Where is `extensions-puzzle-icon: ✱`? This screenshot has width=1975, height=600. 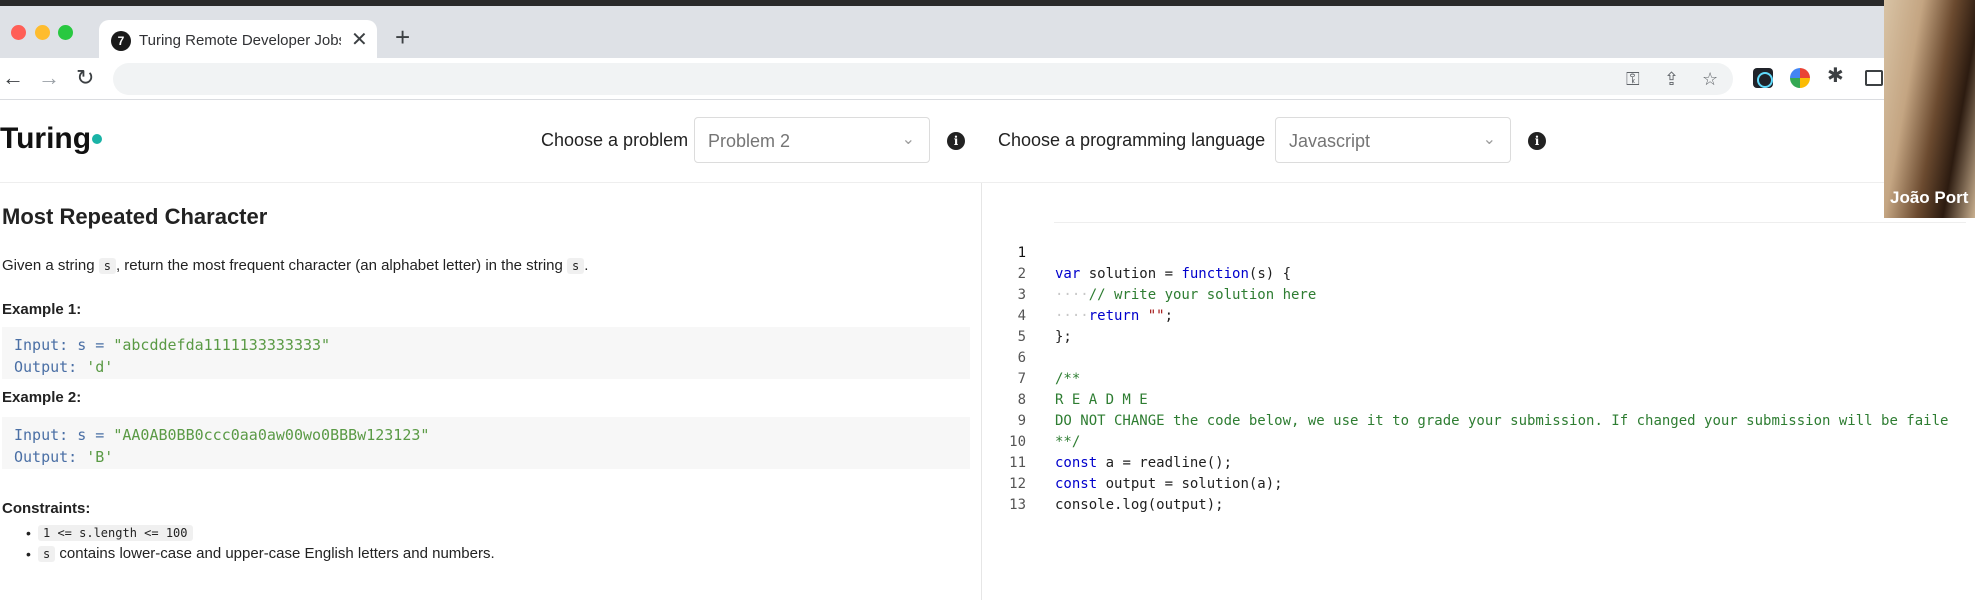
extensions-puzzle-icon: ✱ is located at coordinates (1837, 74).